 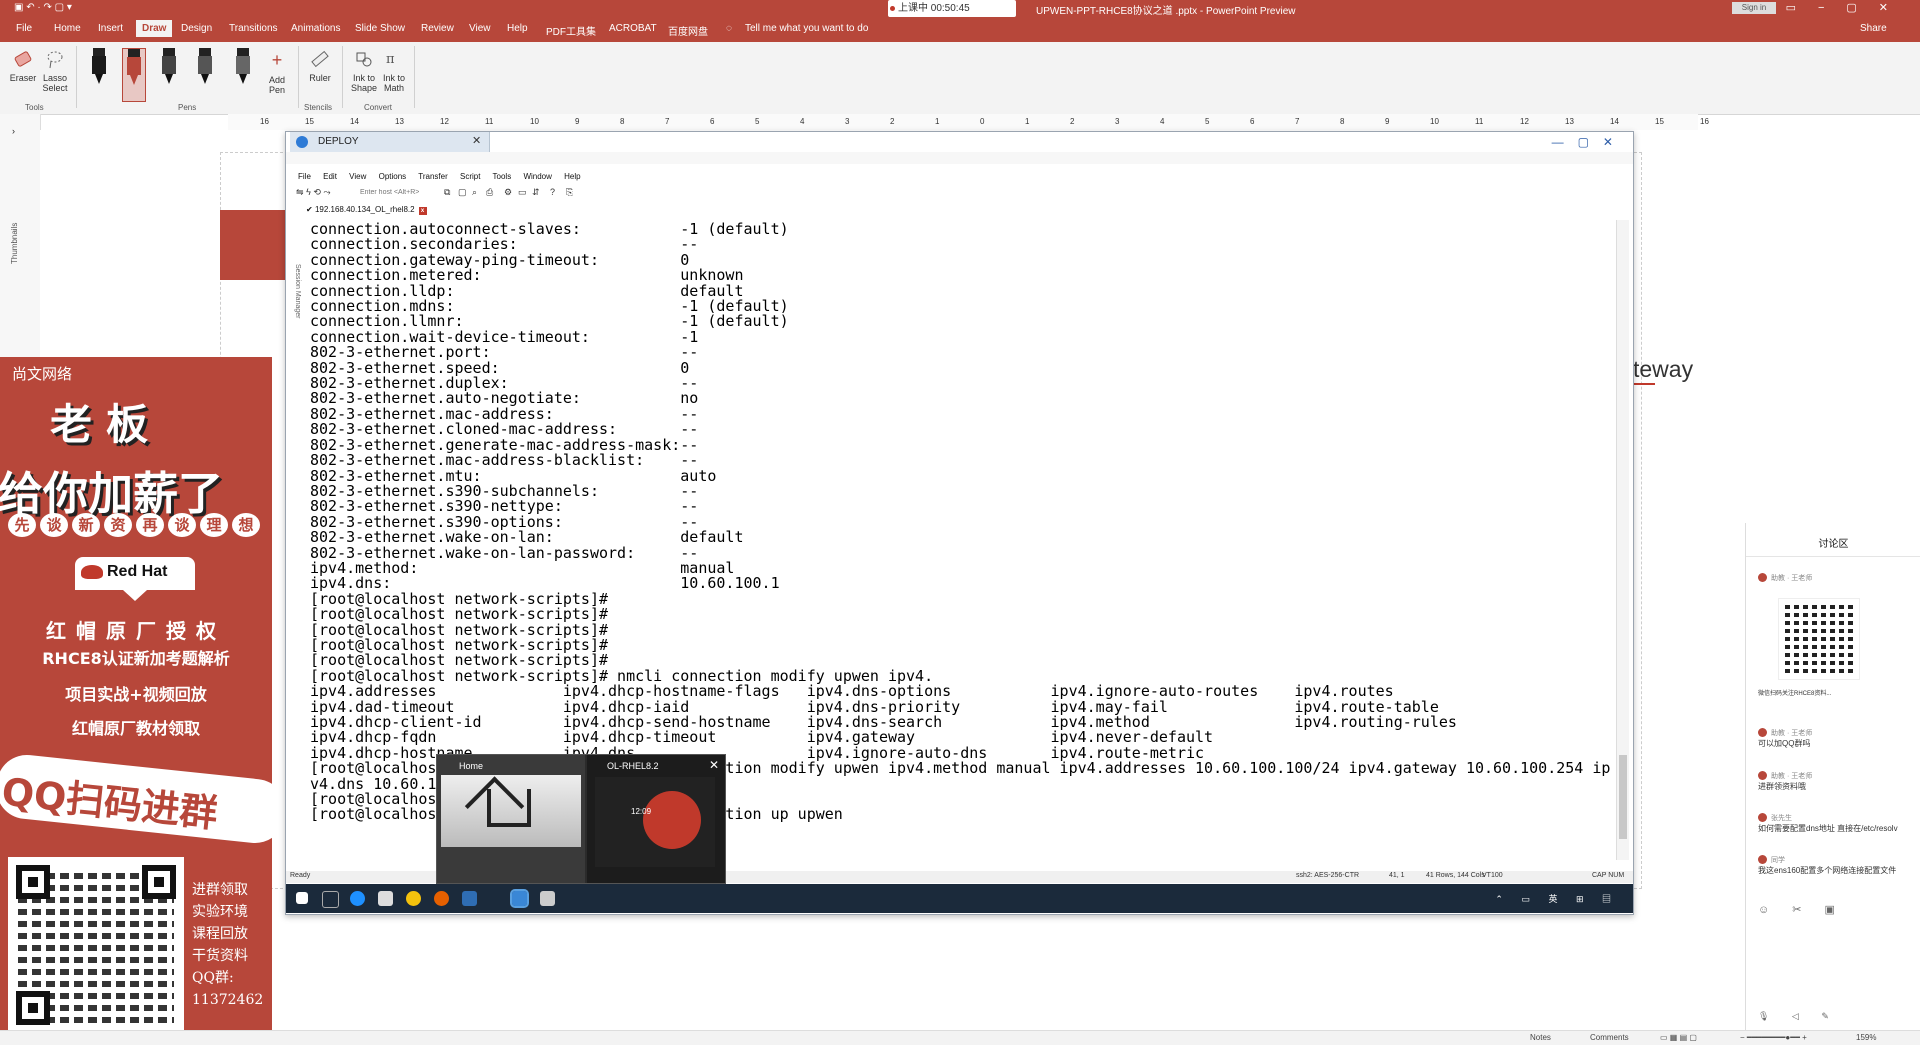 What do you see at coordinates (24, 28) in the screenshot?
I see `tab-file: File` at bounding box center [24, 28].